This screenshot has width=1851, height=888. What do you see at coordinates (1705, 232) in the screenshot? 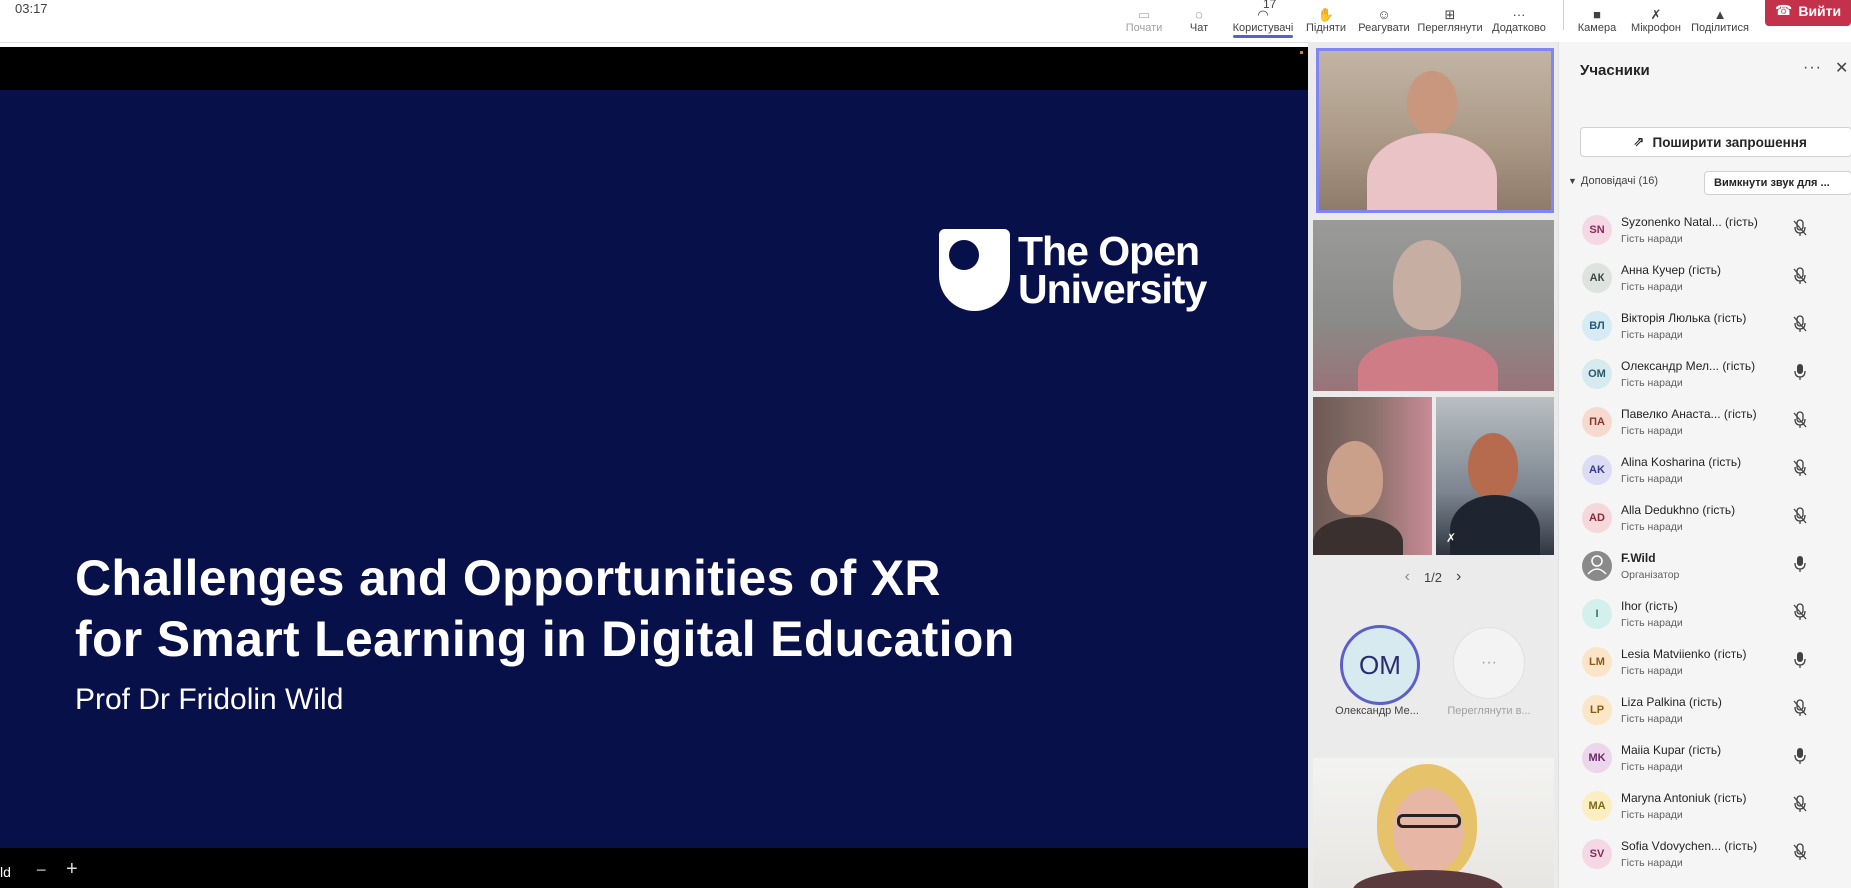
I see `participant-row: SN Syzonenko Natal... (гість) Гість наради` at bounding box center [1705, 232].